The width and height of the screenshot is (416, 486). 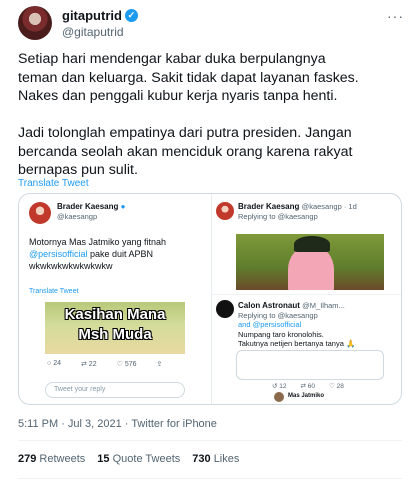 I want to click on embedded-name-right: Brader Kaesang @kaesangp · 1d, so click(x=297, y=206).